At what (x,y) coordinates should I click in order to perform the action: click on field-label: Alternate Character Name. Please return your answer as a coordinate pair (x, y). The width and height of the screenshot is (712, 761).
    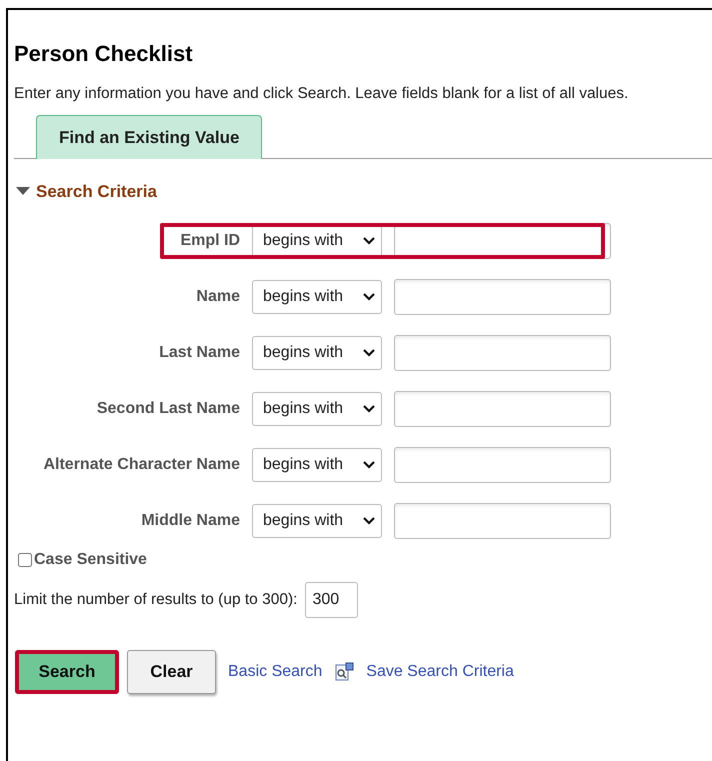
    Looking at the image, I should click on (141, 464).